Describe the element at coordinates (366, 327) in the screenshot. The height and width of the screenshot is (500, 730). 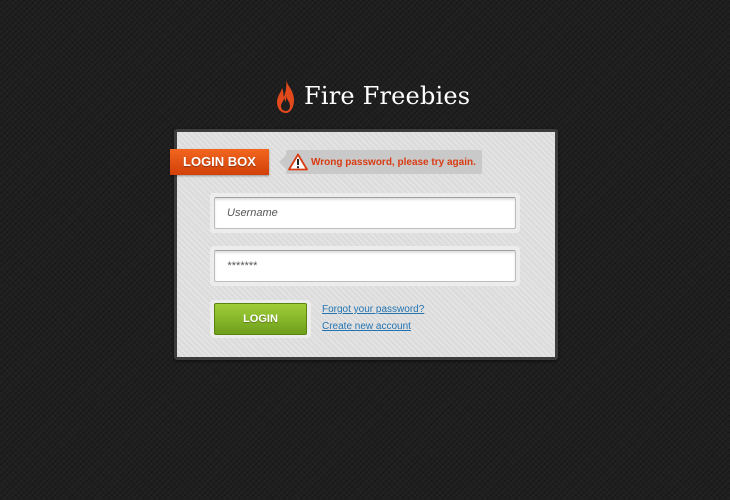
I see `create-account-link: Create new account` at that location.